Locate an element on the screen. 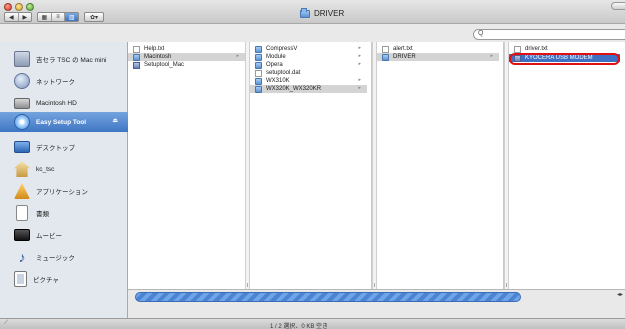  horizontal-scrollbar: ◂▸ is located at coordinates (376, 296).